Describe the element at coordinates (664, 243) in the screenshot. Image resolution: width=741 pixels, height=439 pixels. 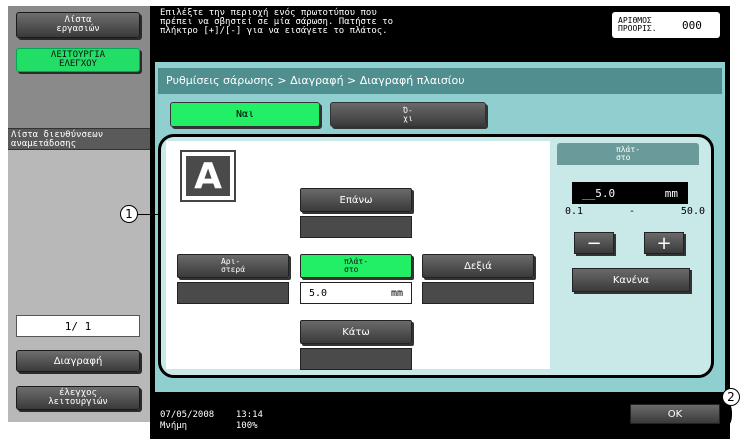
I see `plus-button: +` at that location.